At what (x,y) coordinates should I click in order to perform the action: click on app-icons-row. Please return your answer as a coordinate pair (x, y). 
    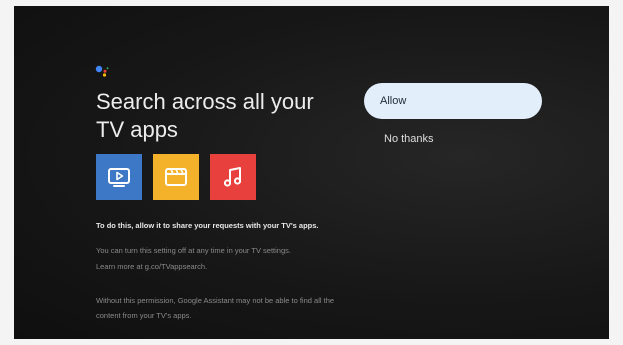
    Looking at the image, I should click on (176, 177).